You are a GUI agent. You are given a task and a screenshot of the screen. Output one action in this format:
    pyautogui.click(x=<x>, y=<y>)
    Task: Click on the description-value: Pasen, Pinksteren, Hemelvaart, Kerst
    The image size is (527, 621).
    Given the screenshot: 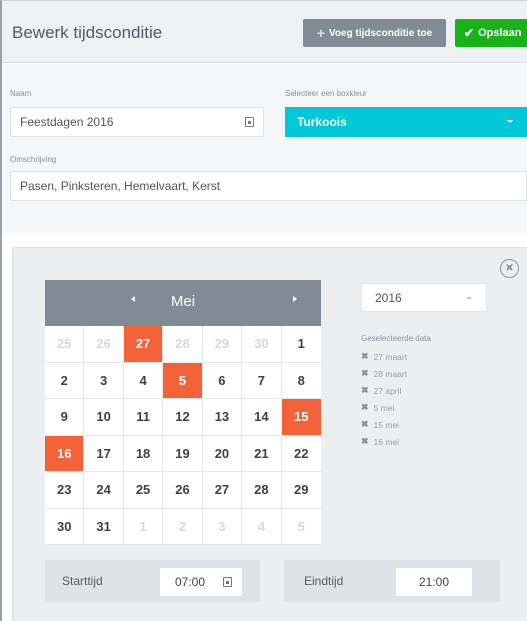 What is the action you would take?
    pyautogui.click(x=120, y=186)
    